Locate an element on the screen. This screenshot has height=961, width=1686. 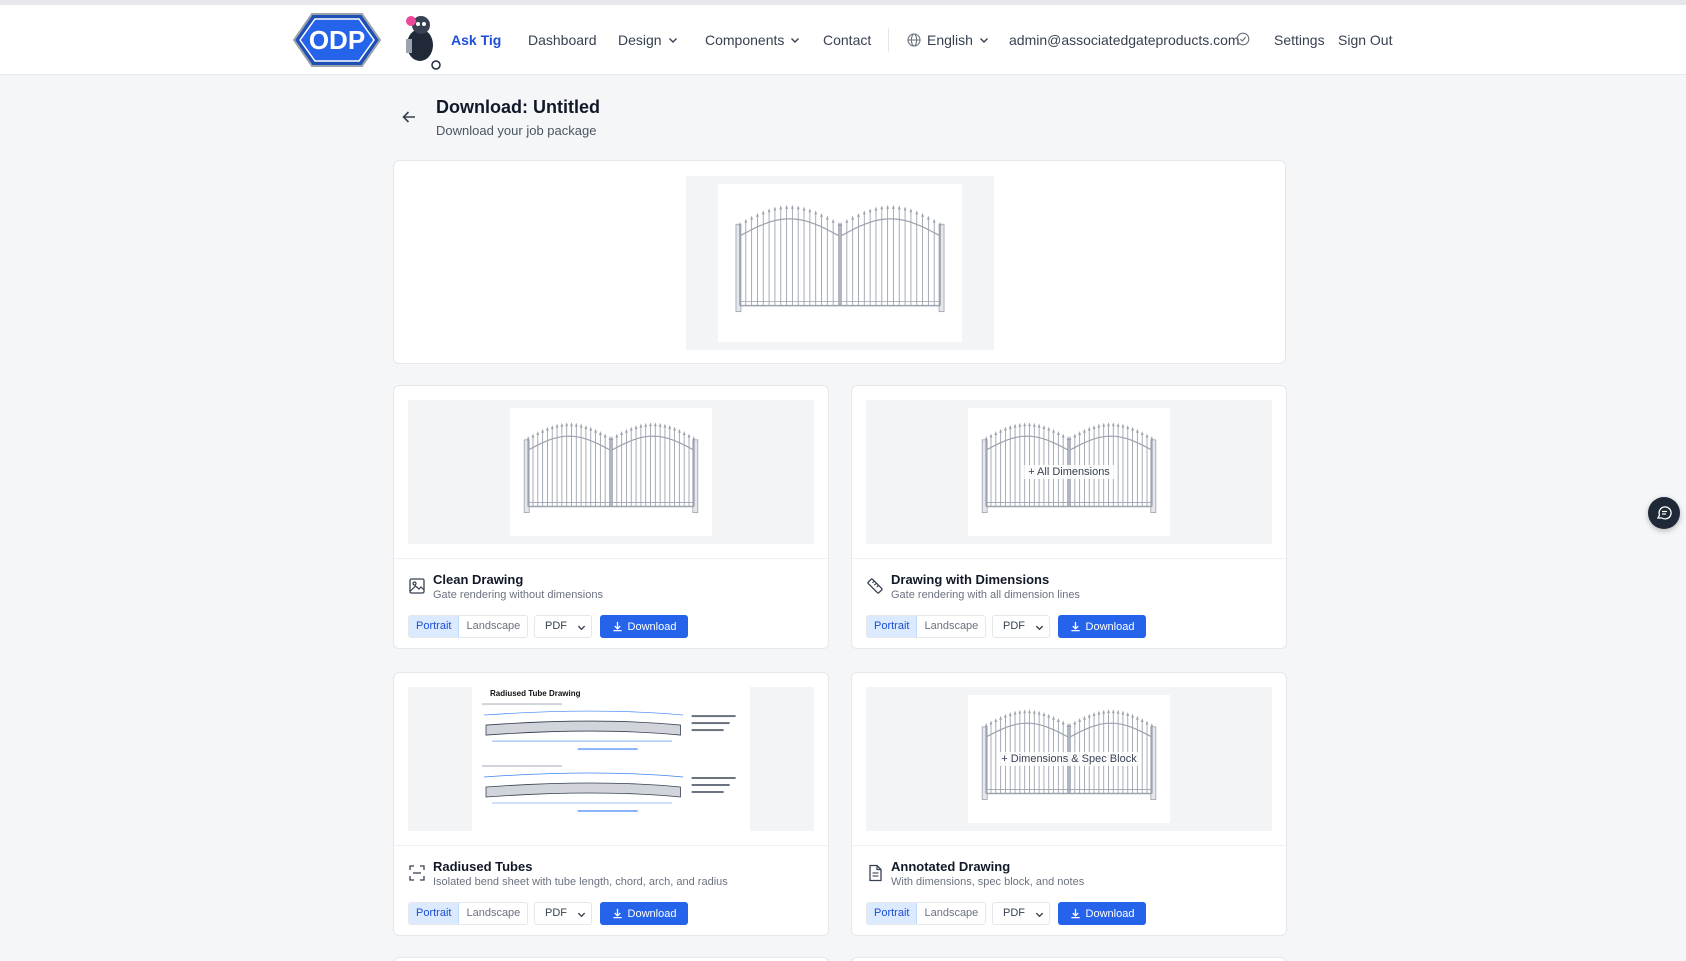
document-icon is located at coordinates (875, 873).